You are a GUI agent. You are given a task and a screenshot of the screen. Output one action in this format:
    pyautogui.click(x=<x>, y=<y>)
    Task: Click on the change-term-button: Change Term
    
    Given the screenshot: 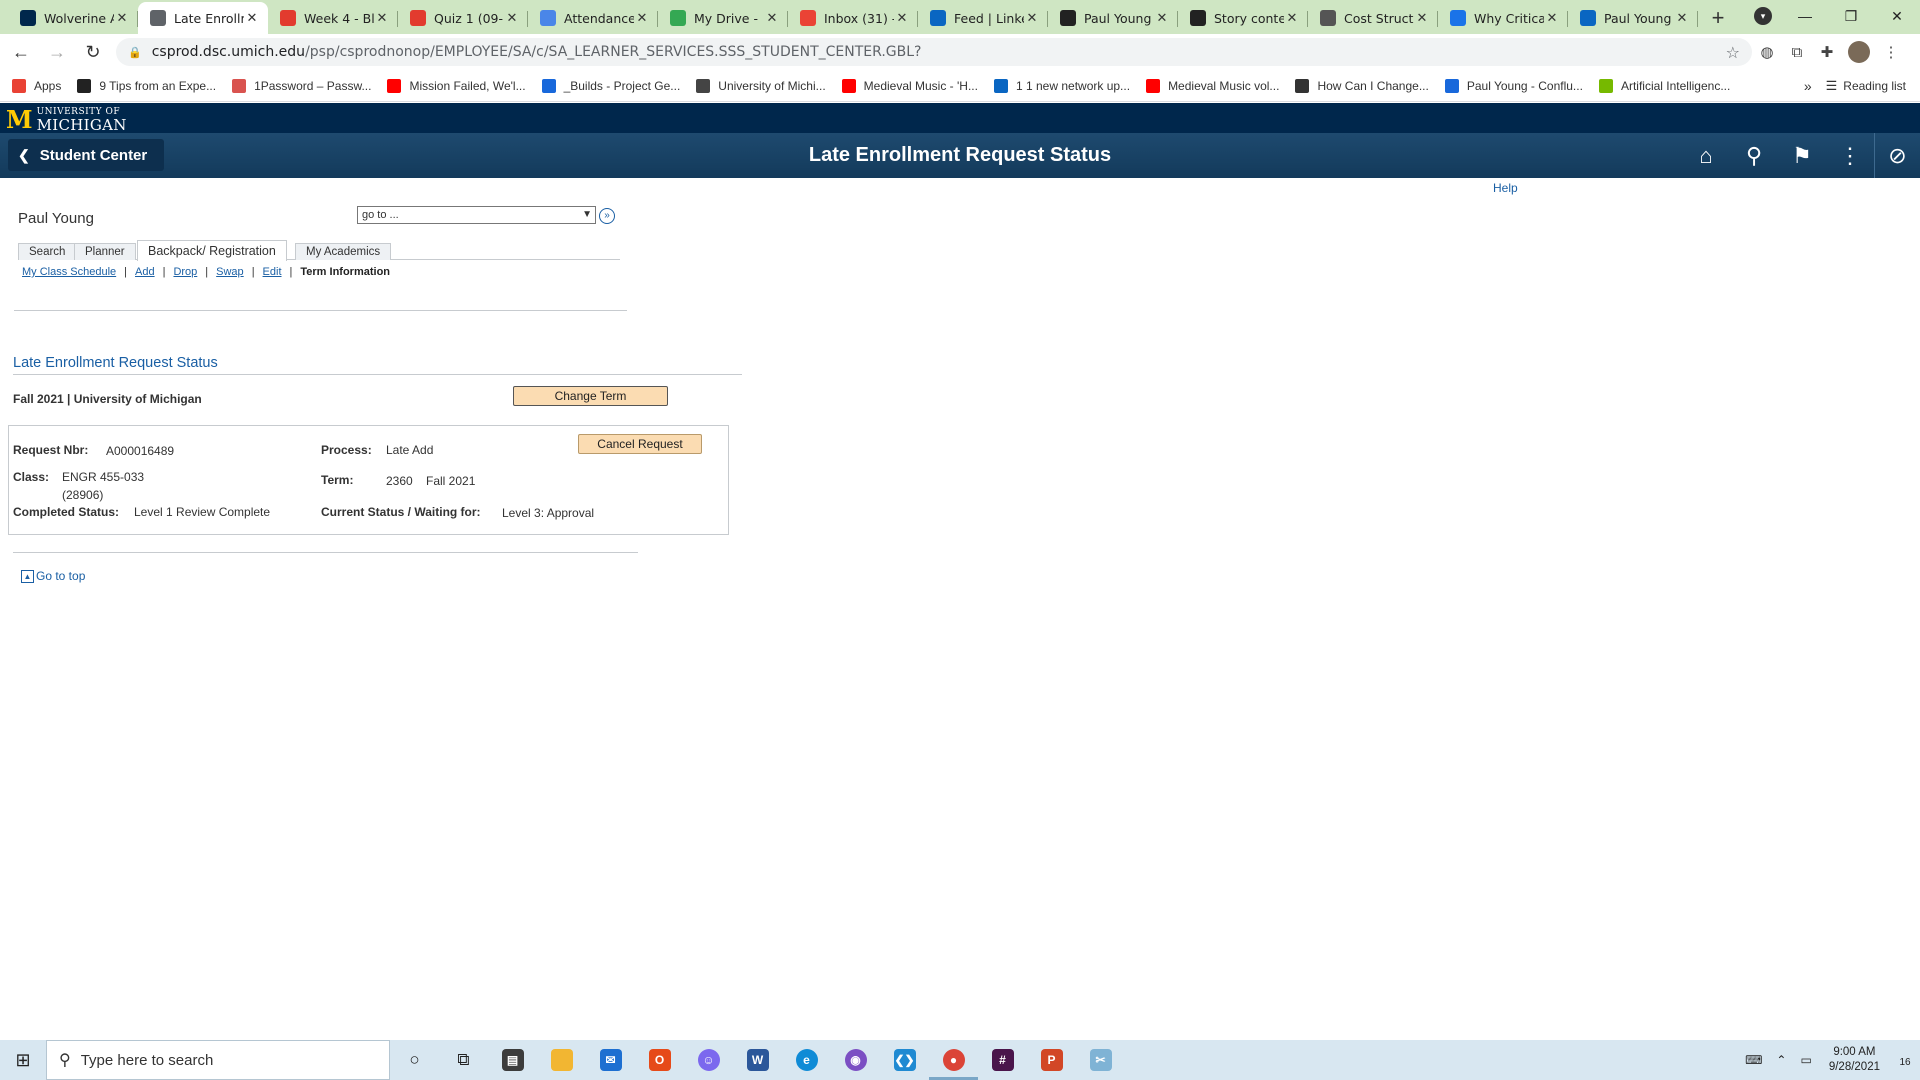 What is the action you would take?
    pyautogui.click(x=590, y=396)
    